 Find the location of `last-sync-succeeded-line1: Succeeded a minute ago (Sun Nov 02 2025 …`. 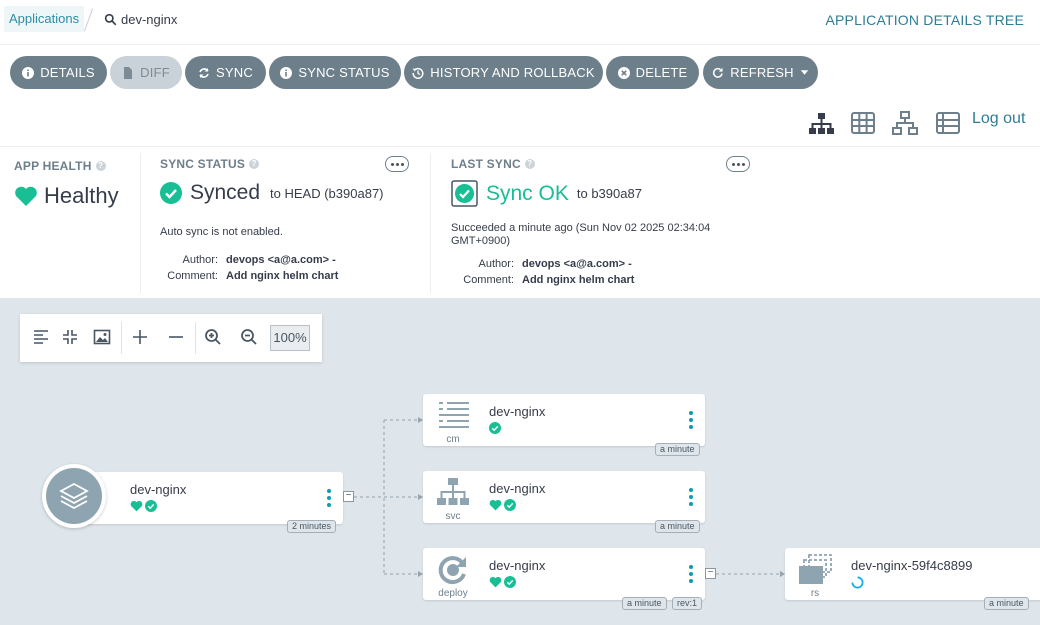

last-sync-succeeded-line1: Succeeded a minute ago (Sun Nov 02 2025 … is located at coordinates (581, 228).